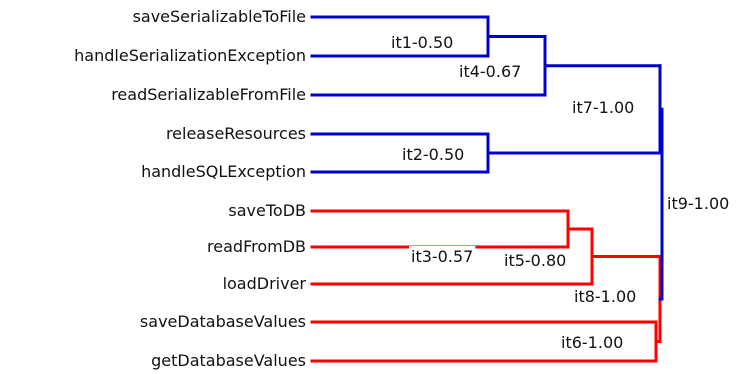 This screenshot has width=748, height=374. I want to click on leaf-label-read-serializable-from-file: readSerializableFromFile, so click(208, 94).